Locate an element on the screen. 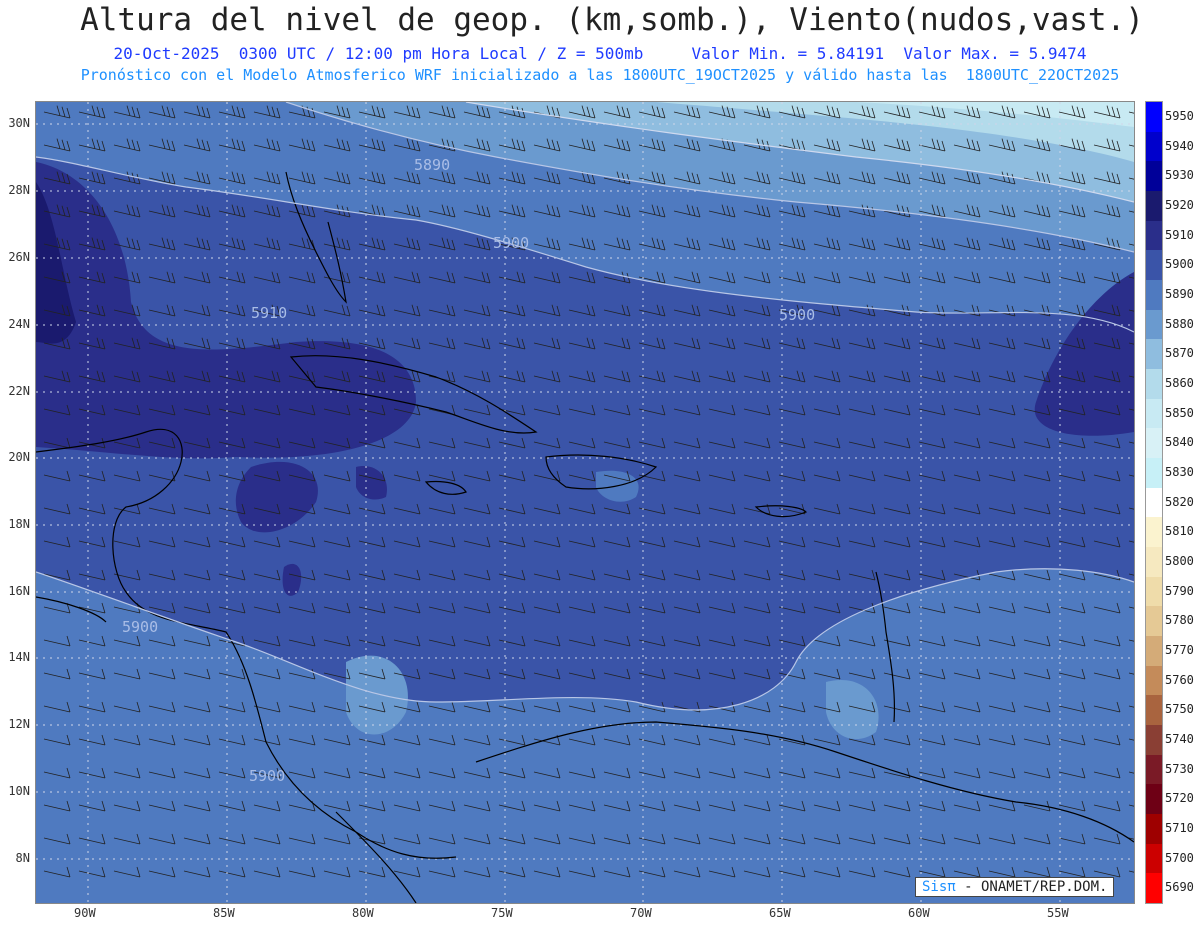 The image size is (1200, 927). lat-label: 22N is located at coordinates (19, 391).